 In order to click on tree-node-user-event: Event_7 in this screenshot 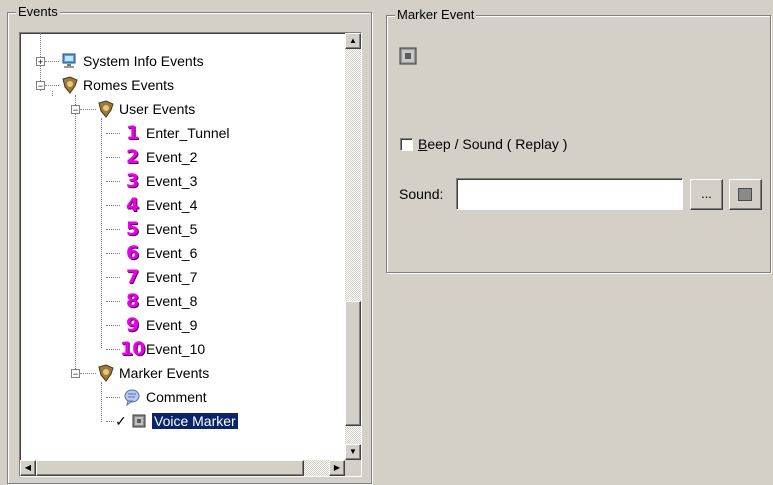, I will do `click(171, 277)`.